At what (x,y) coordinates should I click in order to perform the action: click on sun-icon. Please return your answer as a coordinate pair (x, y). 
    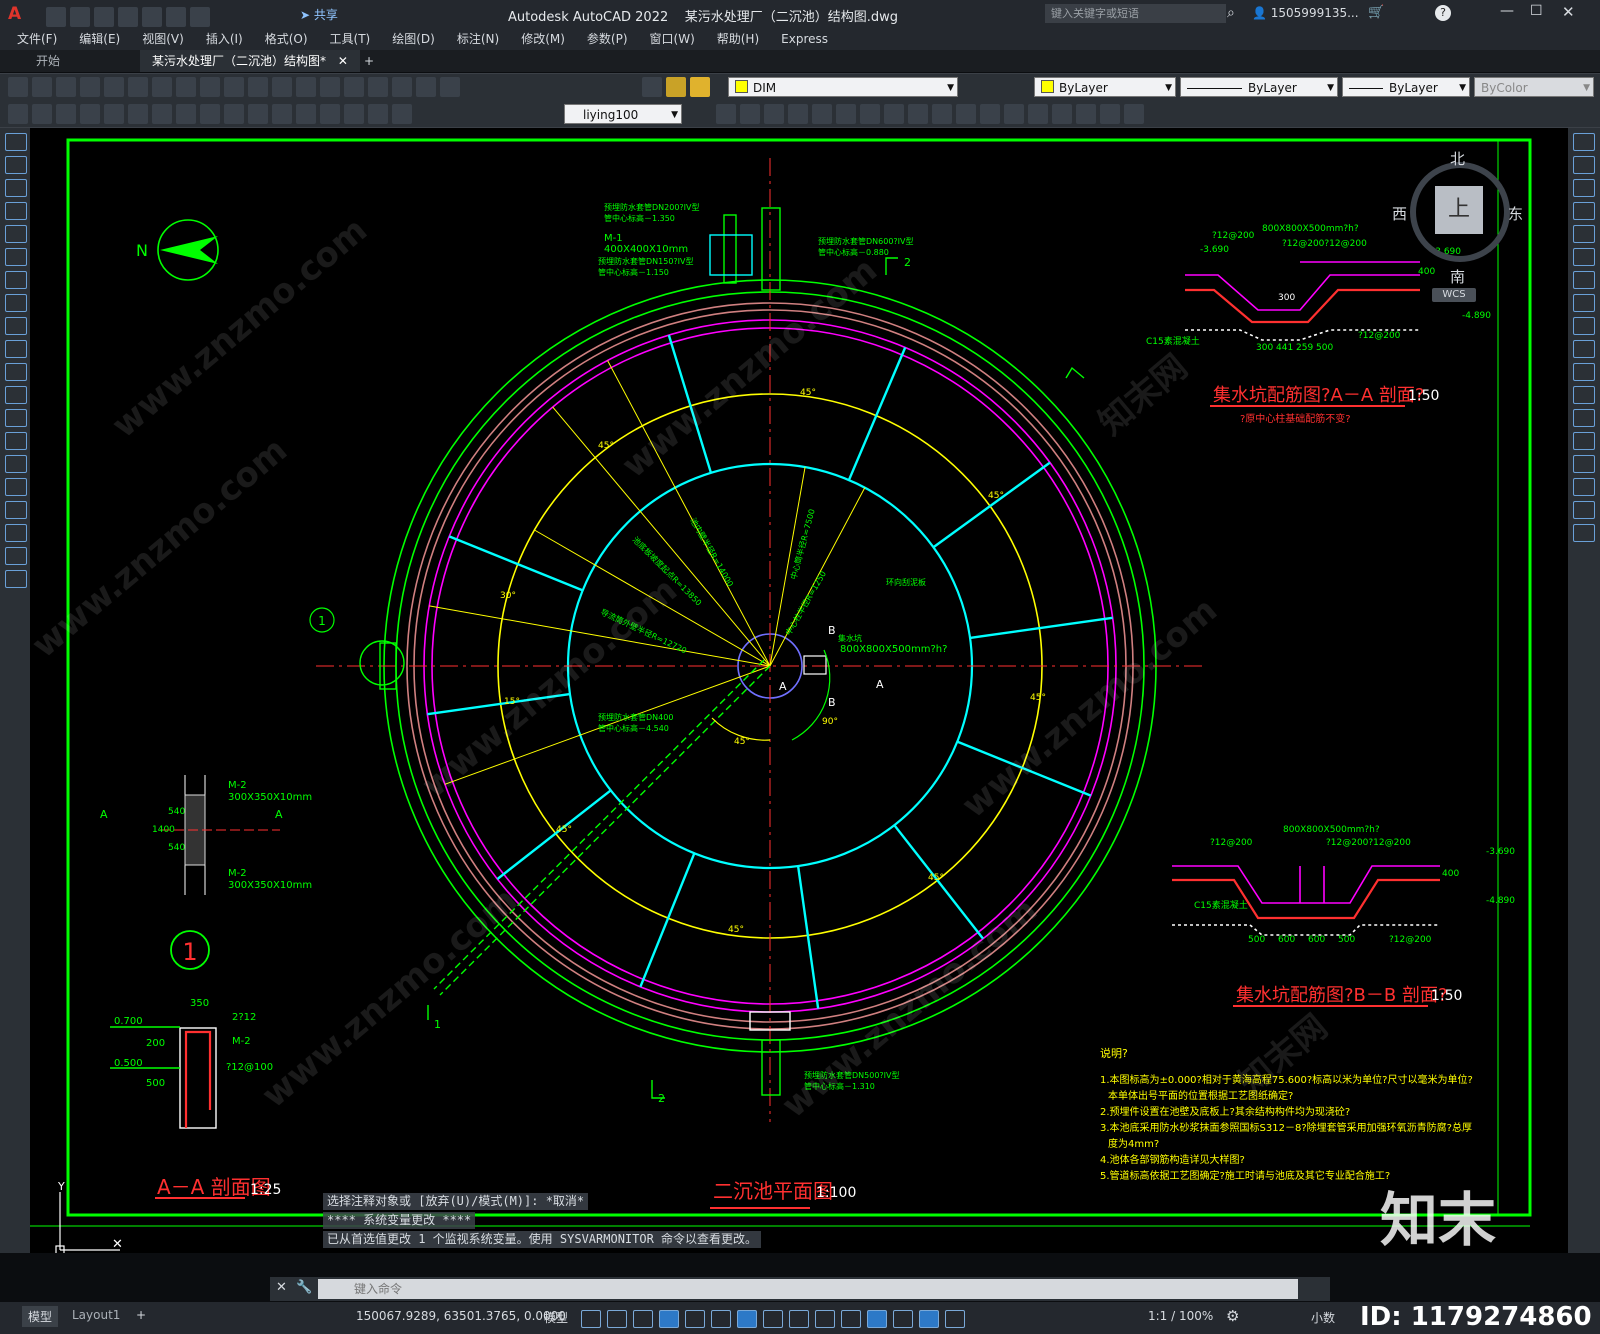
    Looking at the image, I should click on (700, 87).